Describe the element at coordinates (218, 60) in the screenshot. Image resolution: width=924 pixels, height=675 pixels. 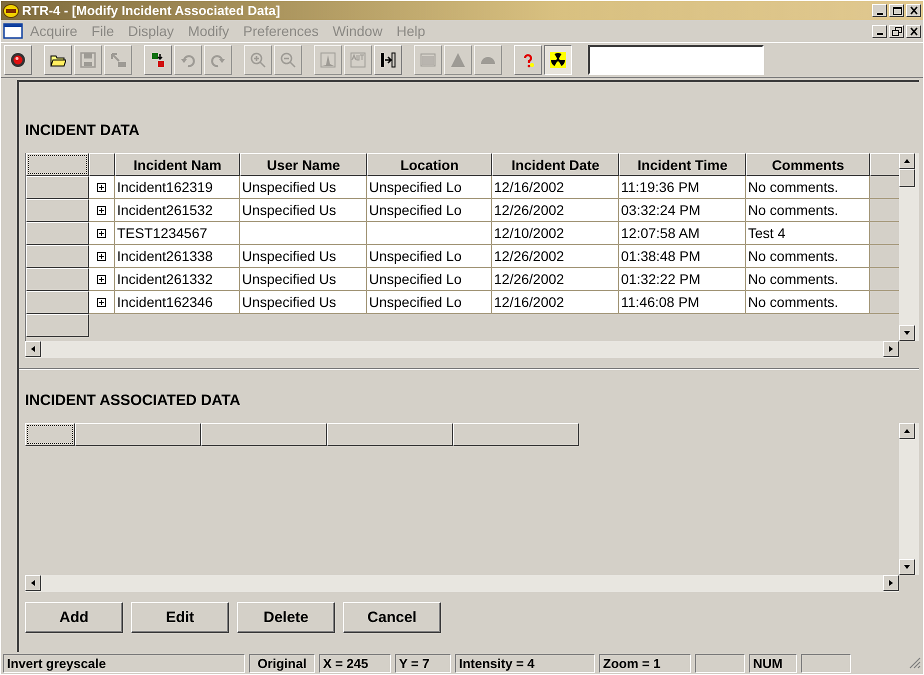
I see `redo-icon` at that location.